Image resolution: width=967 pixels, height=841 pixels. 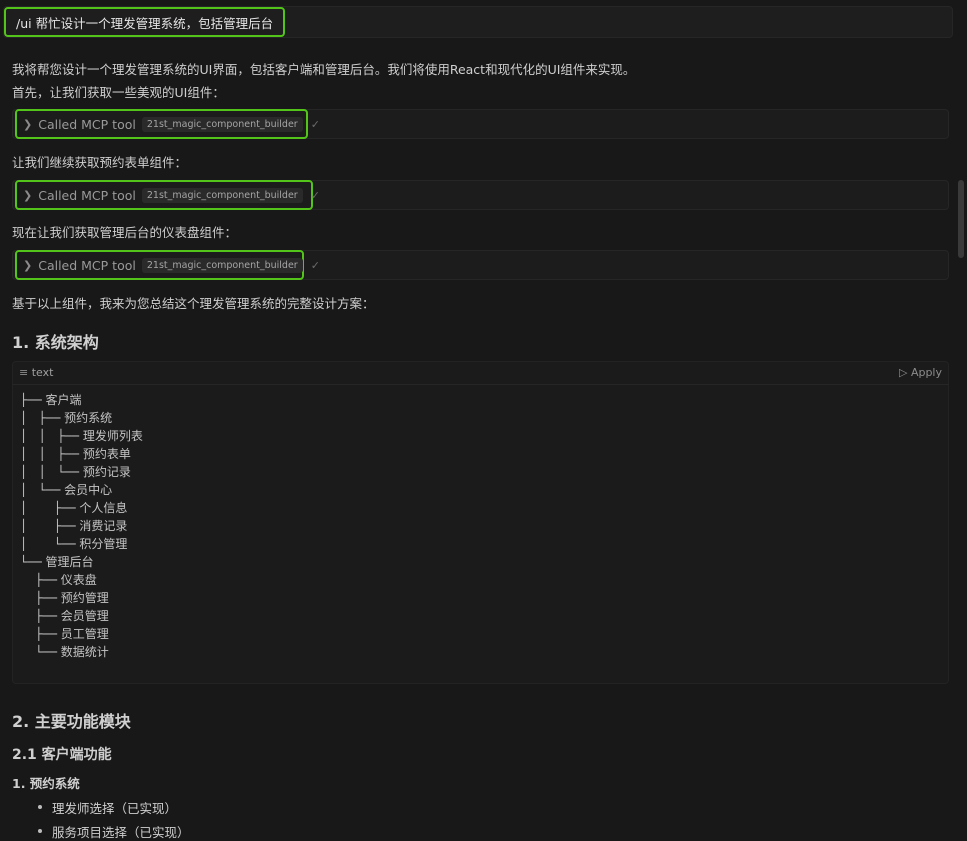 I want to click on list-item: 理发师选择（已实现）, so click(x=115, y=808).